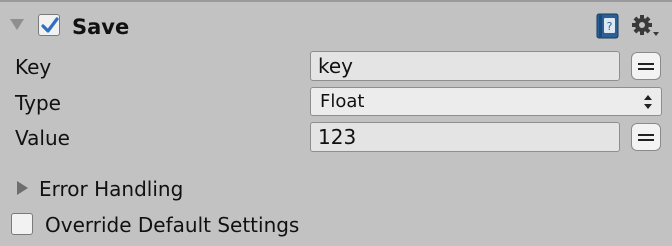 Image resolution: width=672 pixels, height=246 pixels. What do you see at coordinates (336, 225) in the screenshot?
I see `override-settings-row: Override Default Settings` at bounding box center [336, 225].